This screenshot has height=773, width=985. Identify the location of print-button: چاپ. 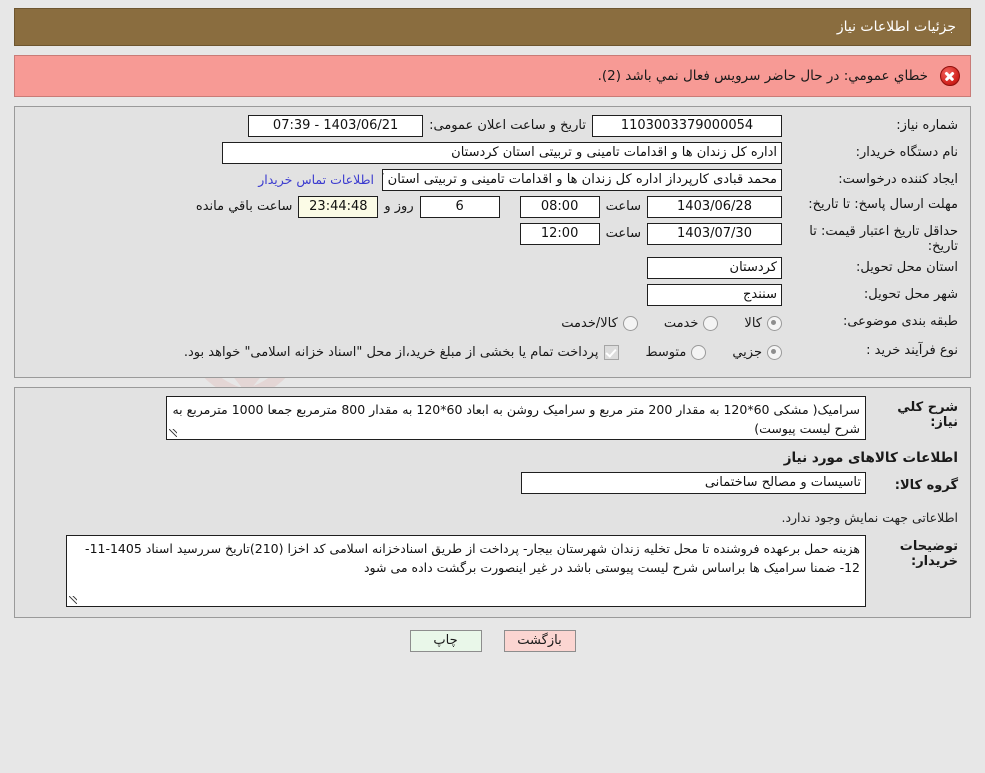
(445, 641).